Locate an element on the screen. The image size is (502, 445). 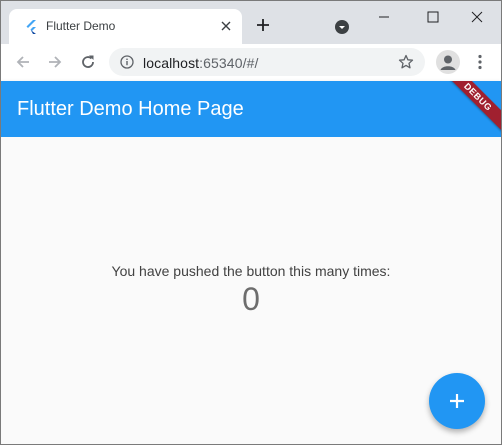
close-window-icon is located at coordinates (477, 17).